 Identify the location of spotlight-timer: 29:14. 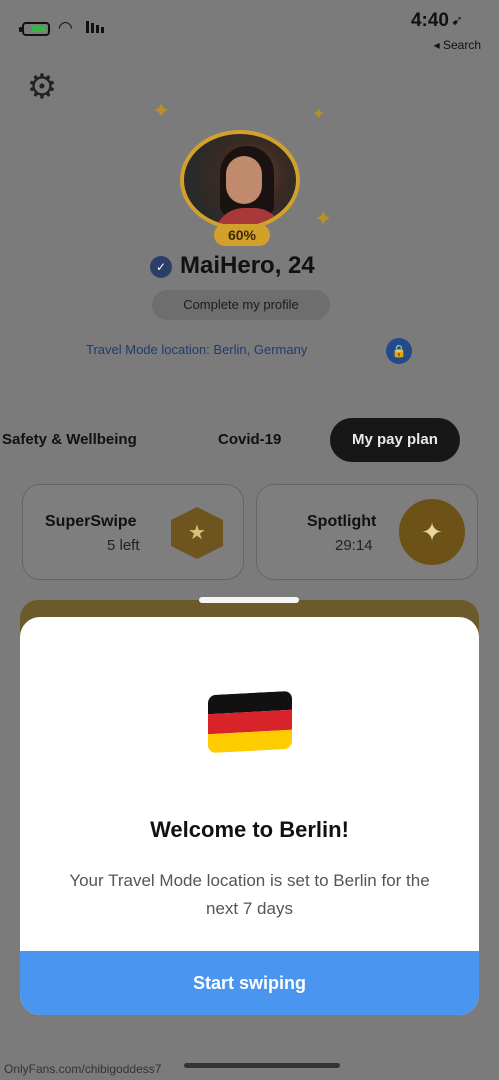
(354, 545).